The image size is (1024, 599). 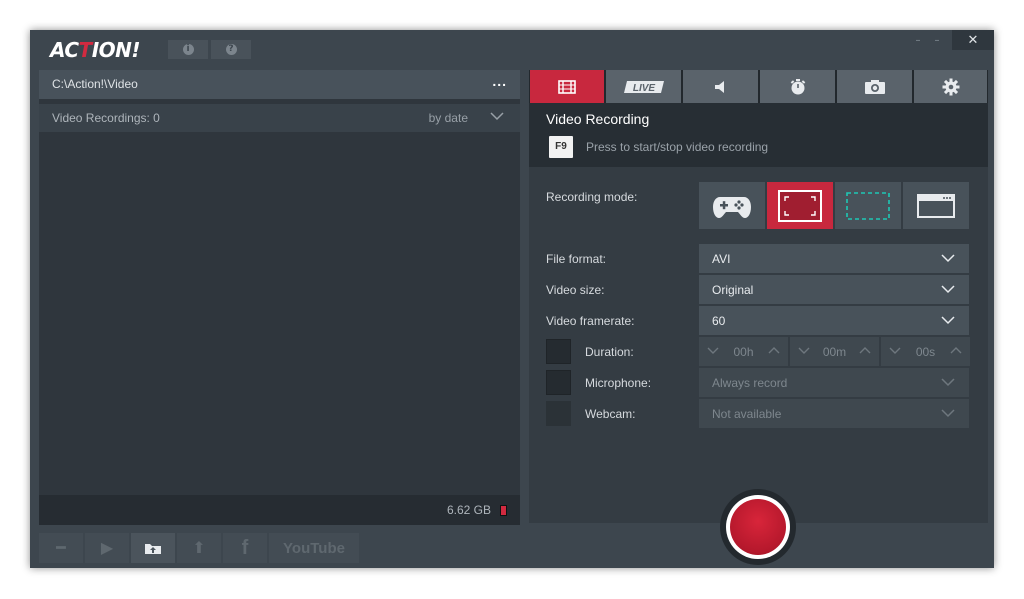 What do you see at coordinates (677, 147) in the screenshot?
I see `hotkey-hint: Press to start/stop video recording` at bounding box center [677, 147].